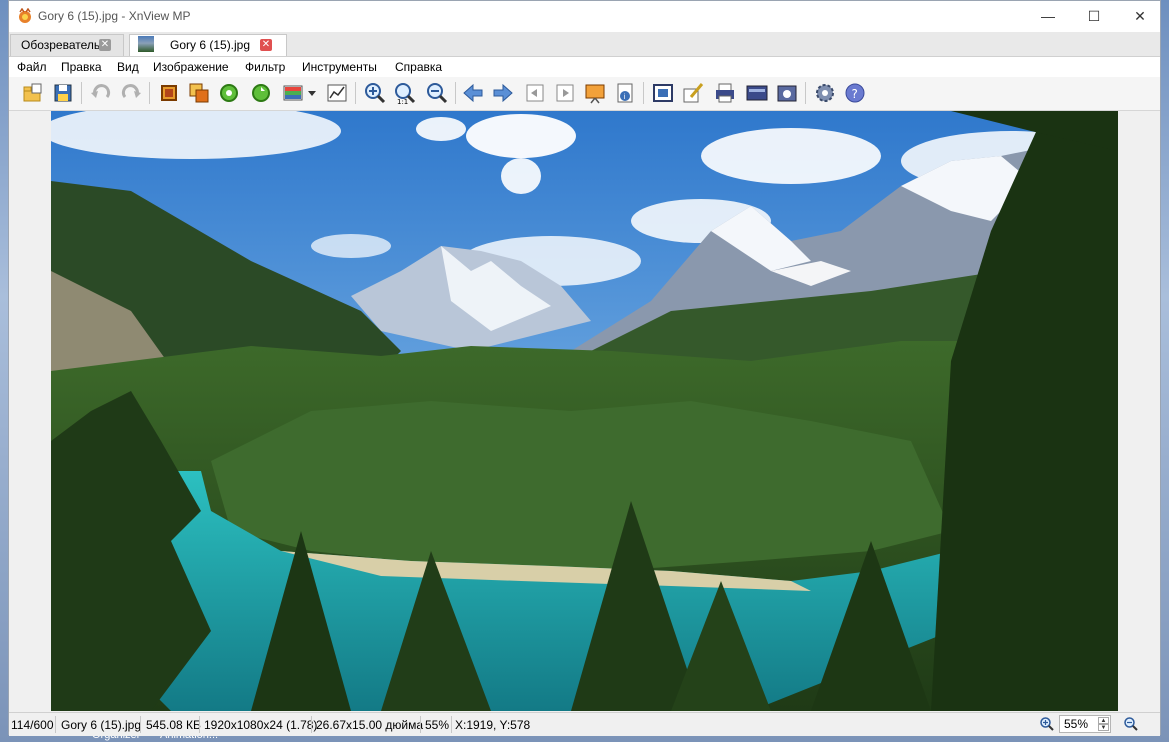  What do you see at coordinates (565, 93) in the screenshot?
I see `last-icon` at bounding box center [565, 93].